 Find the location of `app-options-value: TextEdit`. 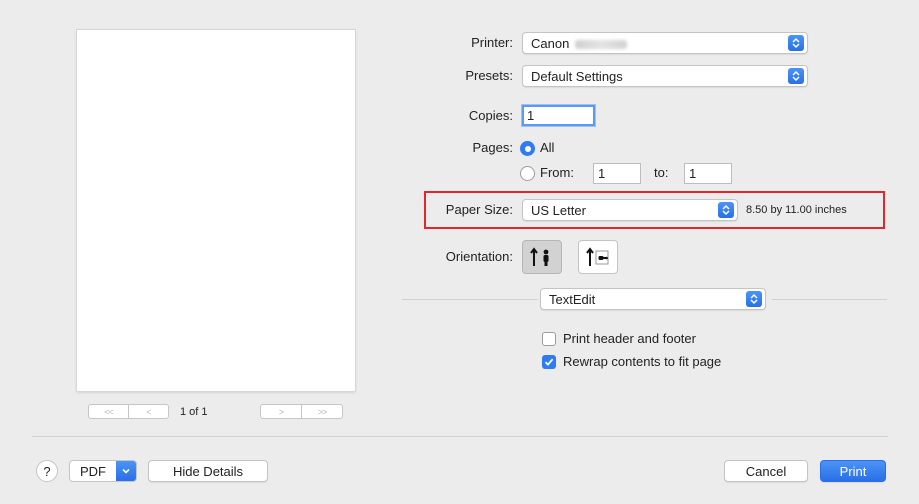

app-options-value: TextEdit is located at coordinates (572, 299).